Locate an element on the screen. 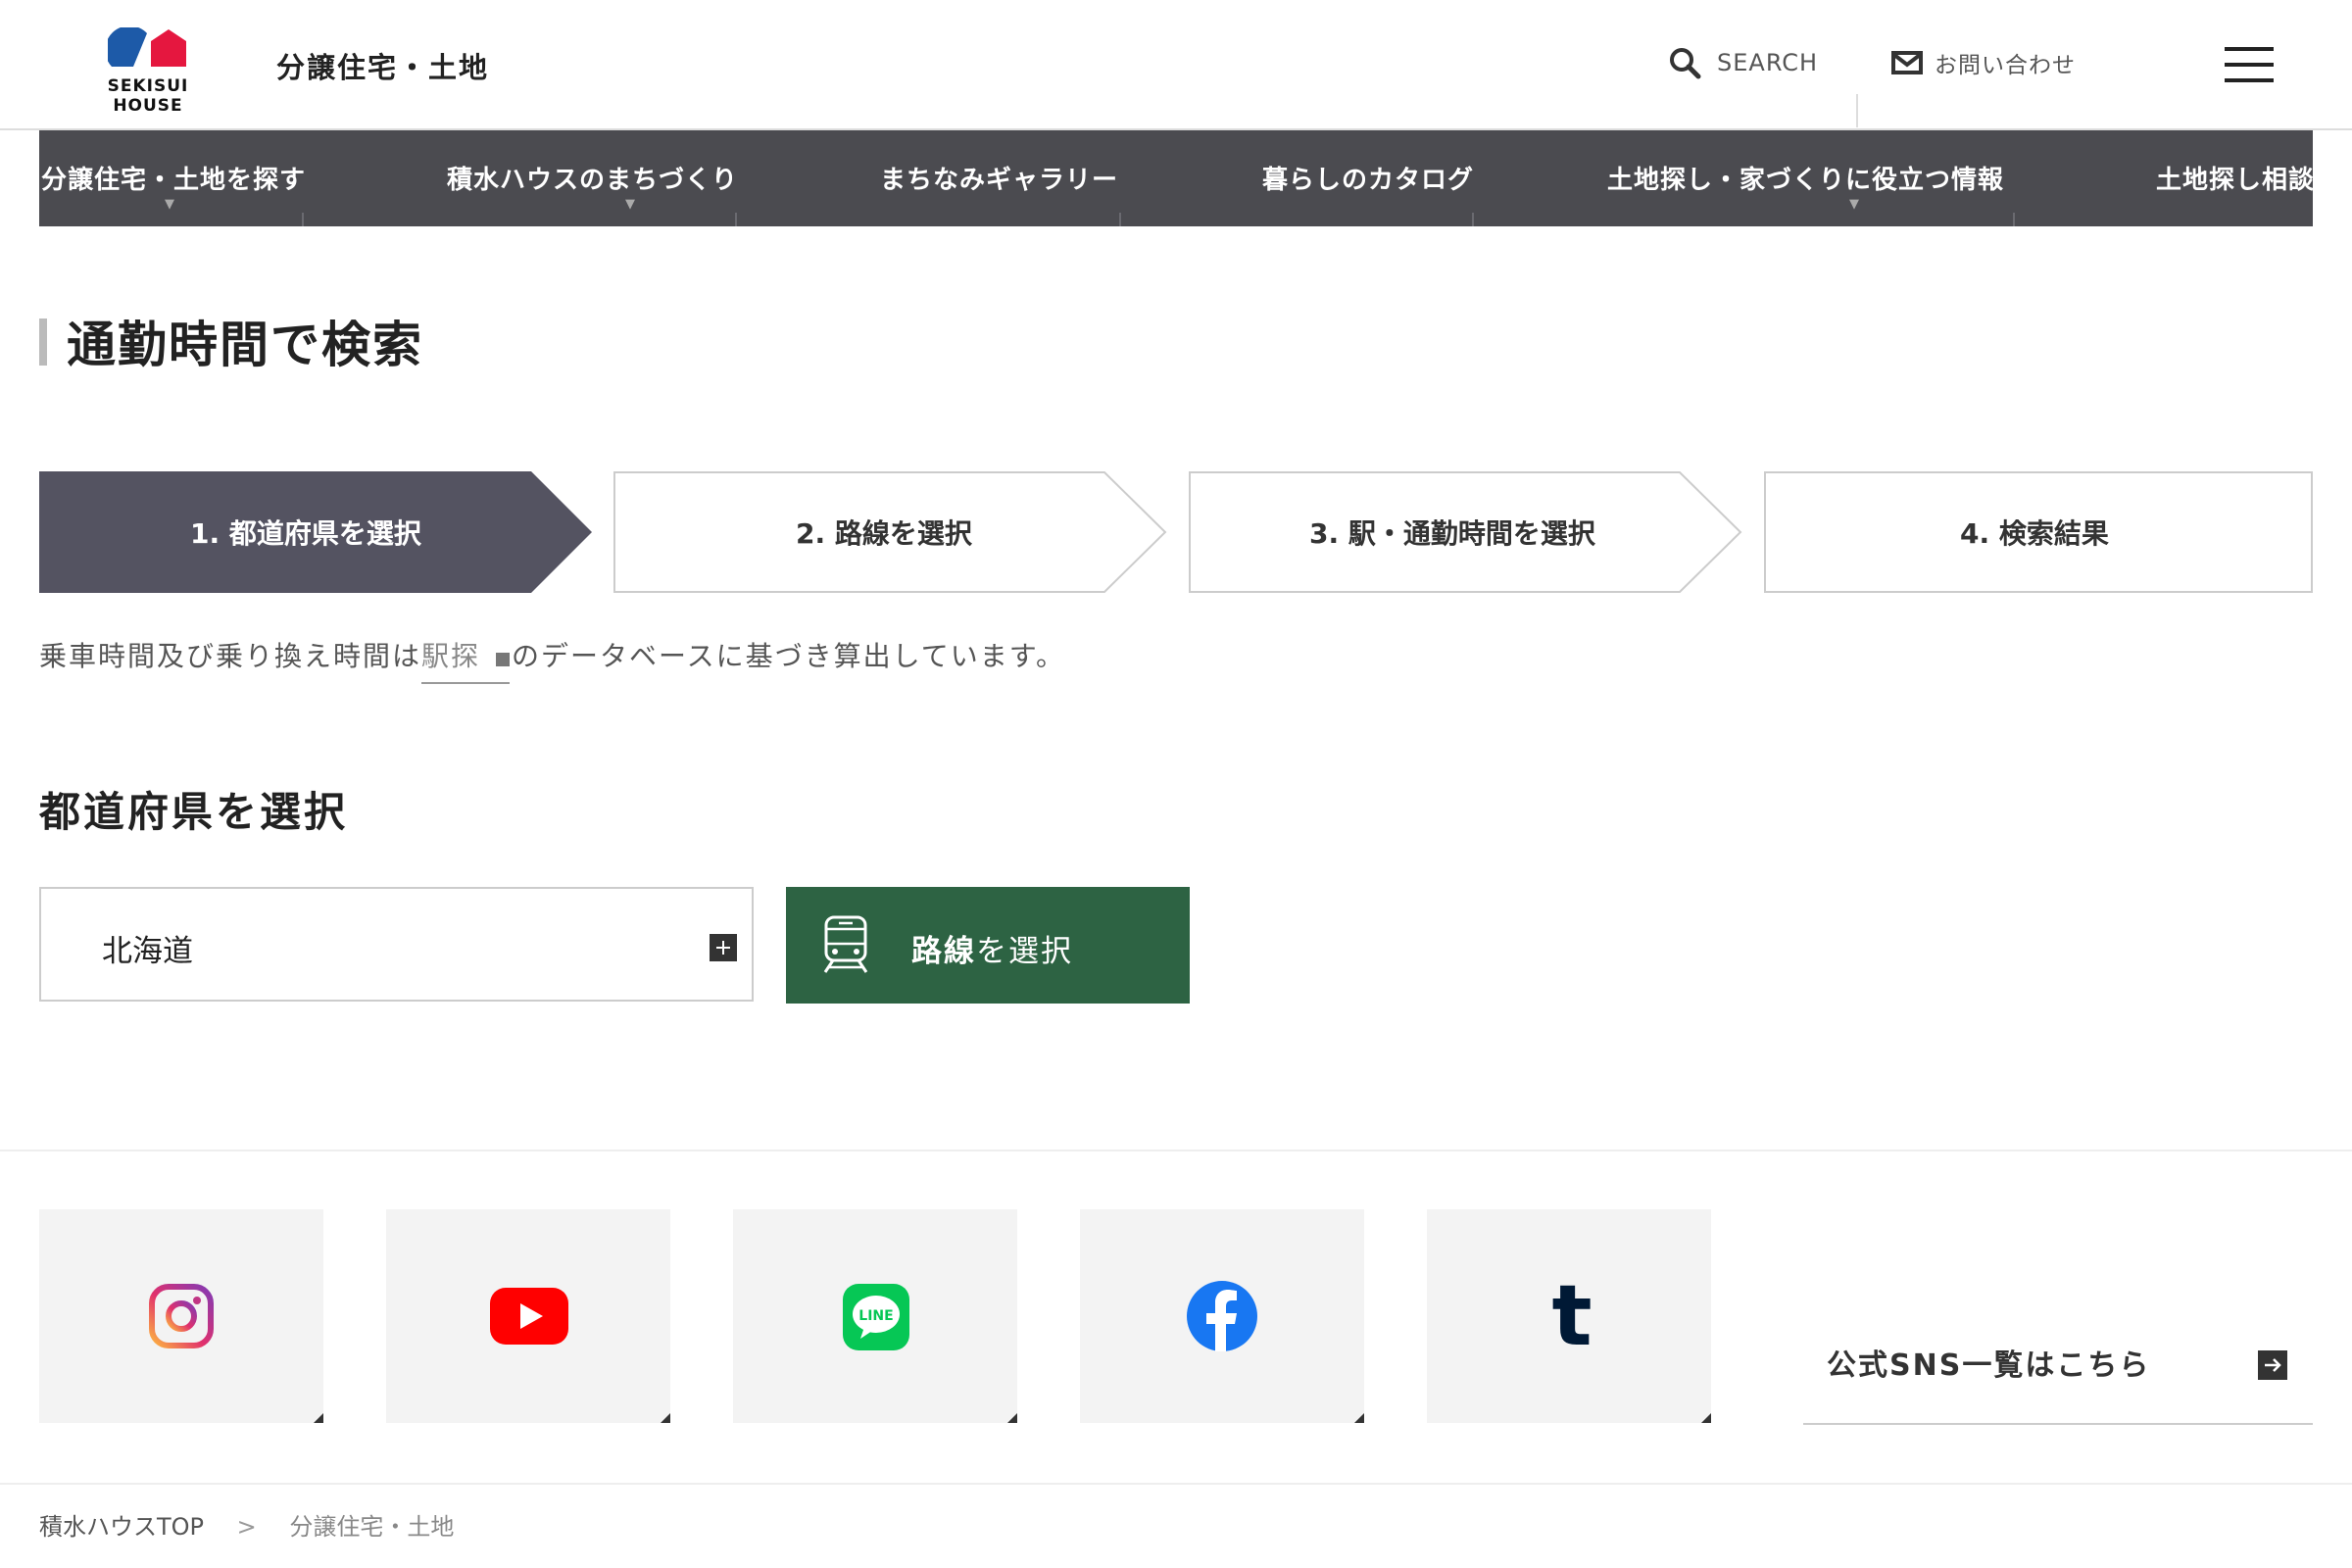 Image resolution: width=2352 pixels, height=1568 pixels. nav-item-label: 土地探し・家づくりに役立つ情報 is located at coordinates (1806, 180).